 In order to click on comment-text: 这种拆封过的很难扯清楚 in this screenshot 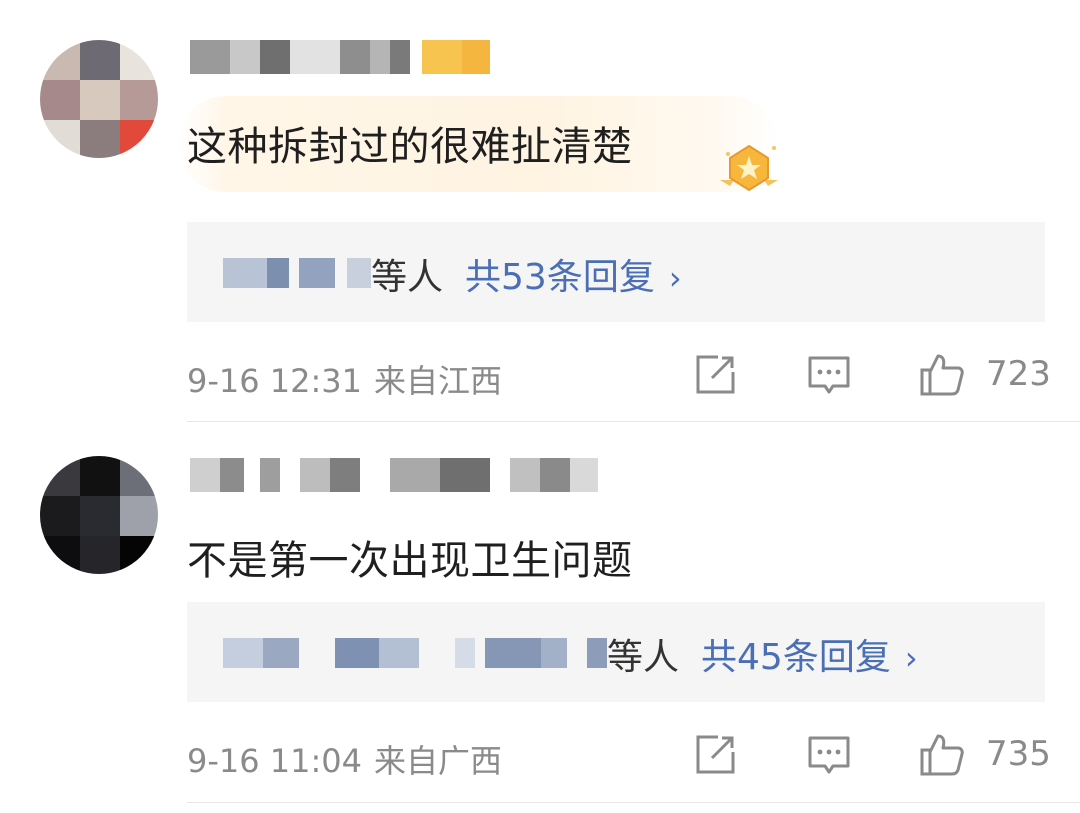, I will do `click(410, 147)`.